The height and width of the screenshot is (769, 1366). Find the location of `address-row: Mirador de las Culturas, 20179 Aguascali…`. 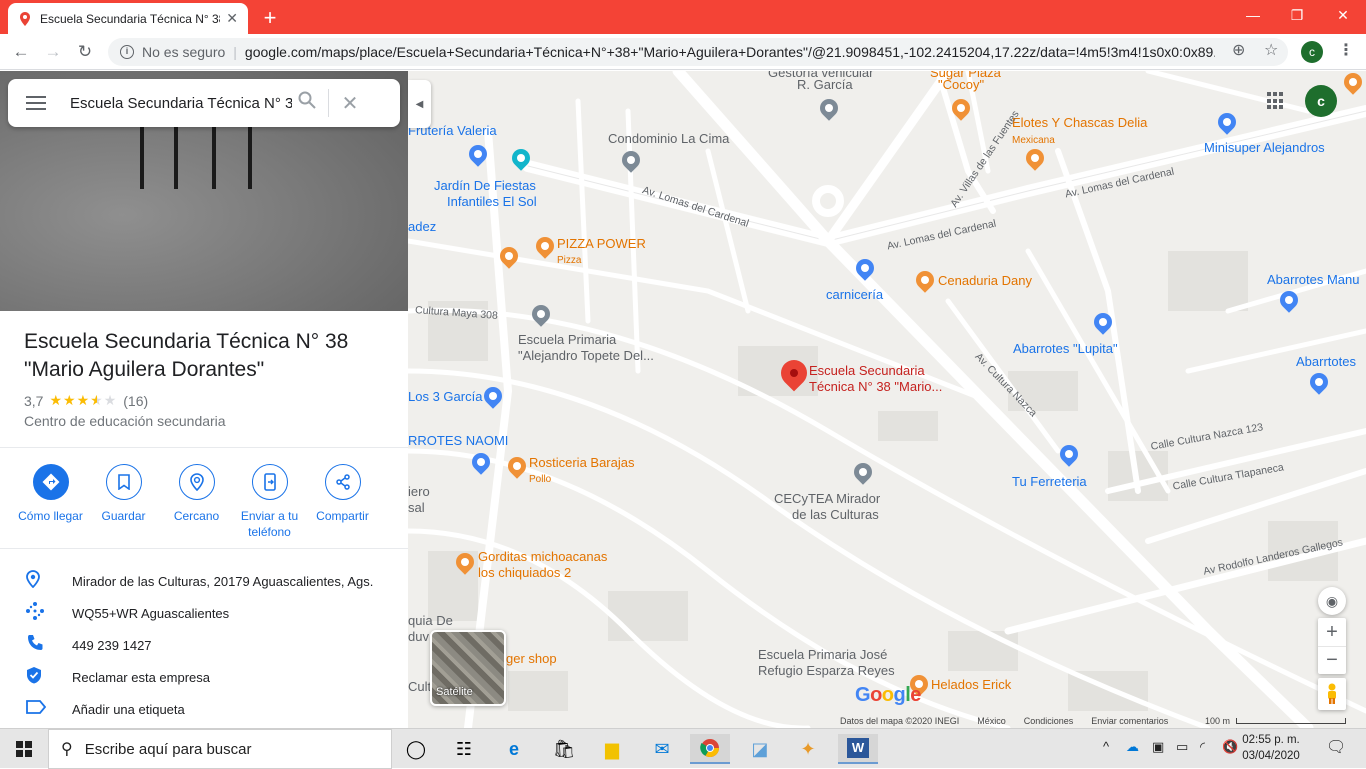

address-row: Mirador de las Culturas, 20179 Aguascali… is located at coordinates (204, 581).